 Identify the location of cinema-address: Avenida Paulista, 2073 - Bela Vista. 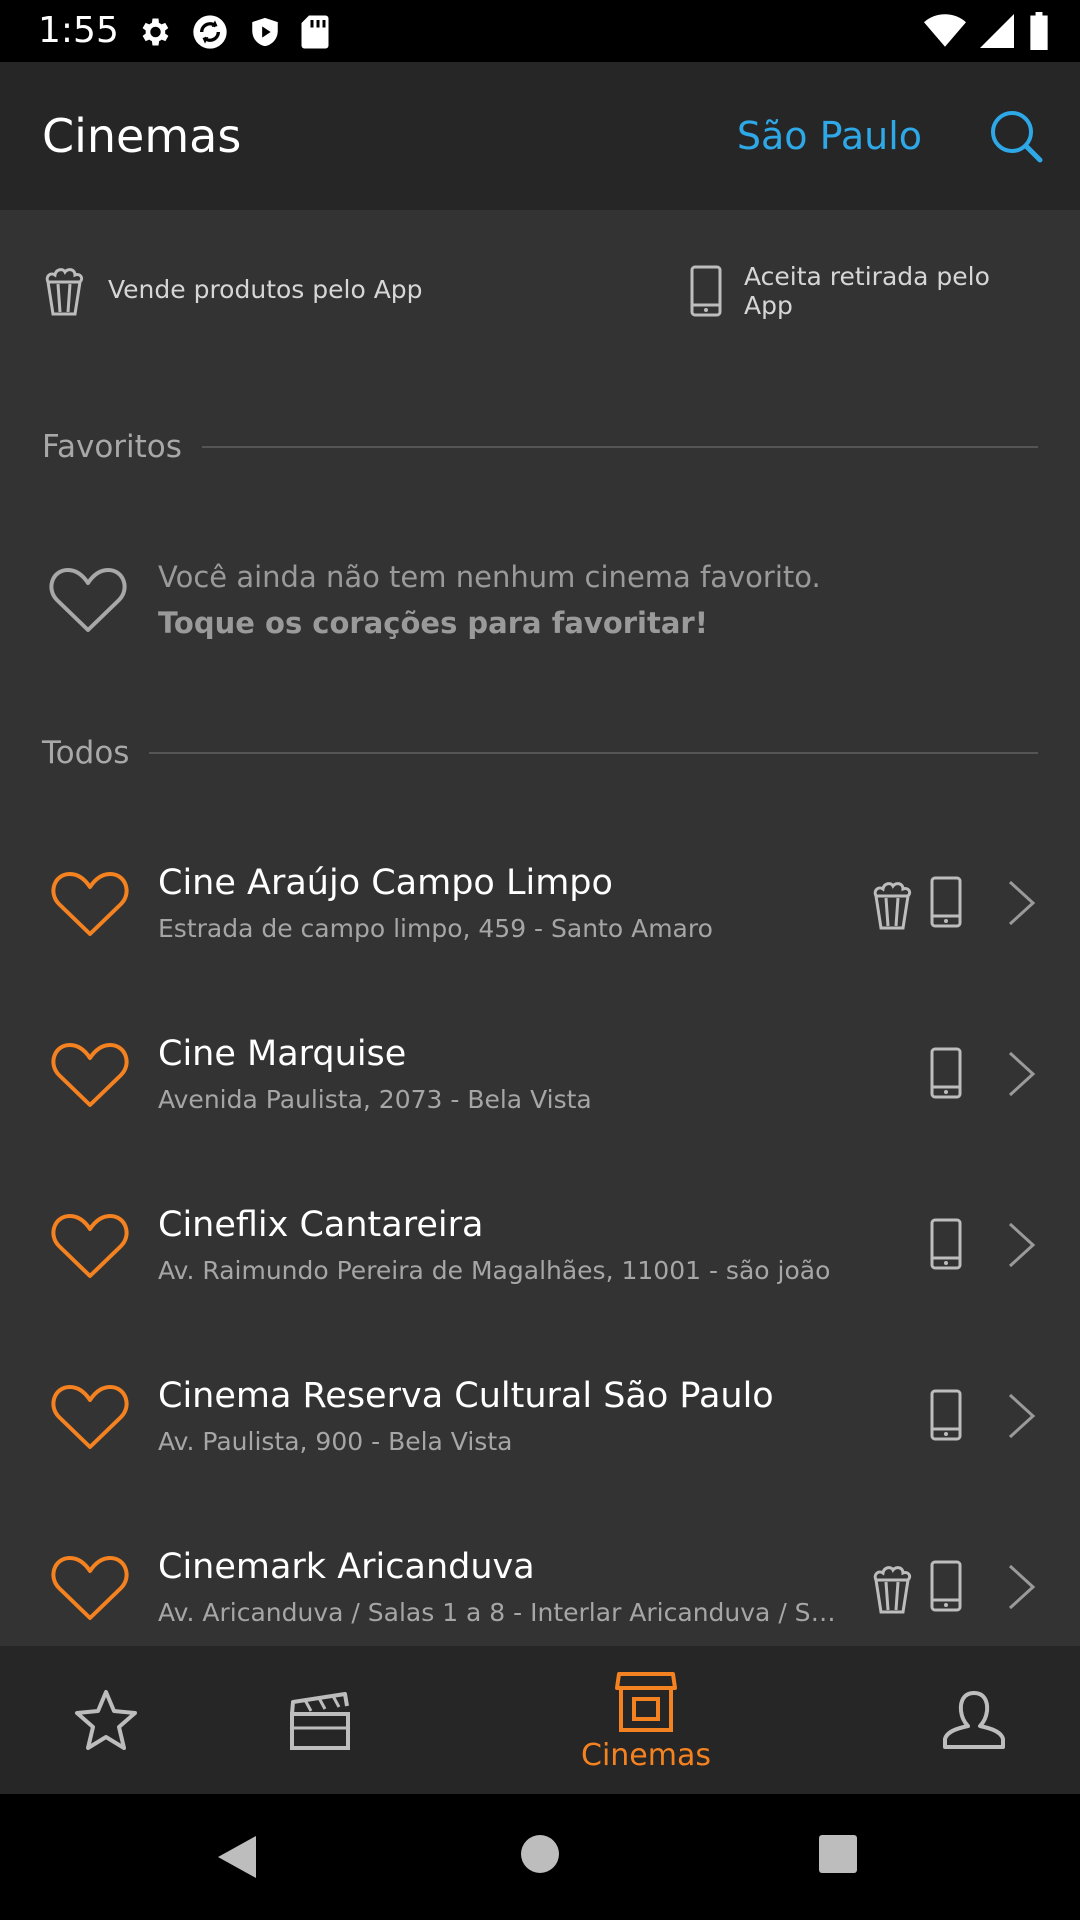
(375, 1099).